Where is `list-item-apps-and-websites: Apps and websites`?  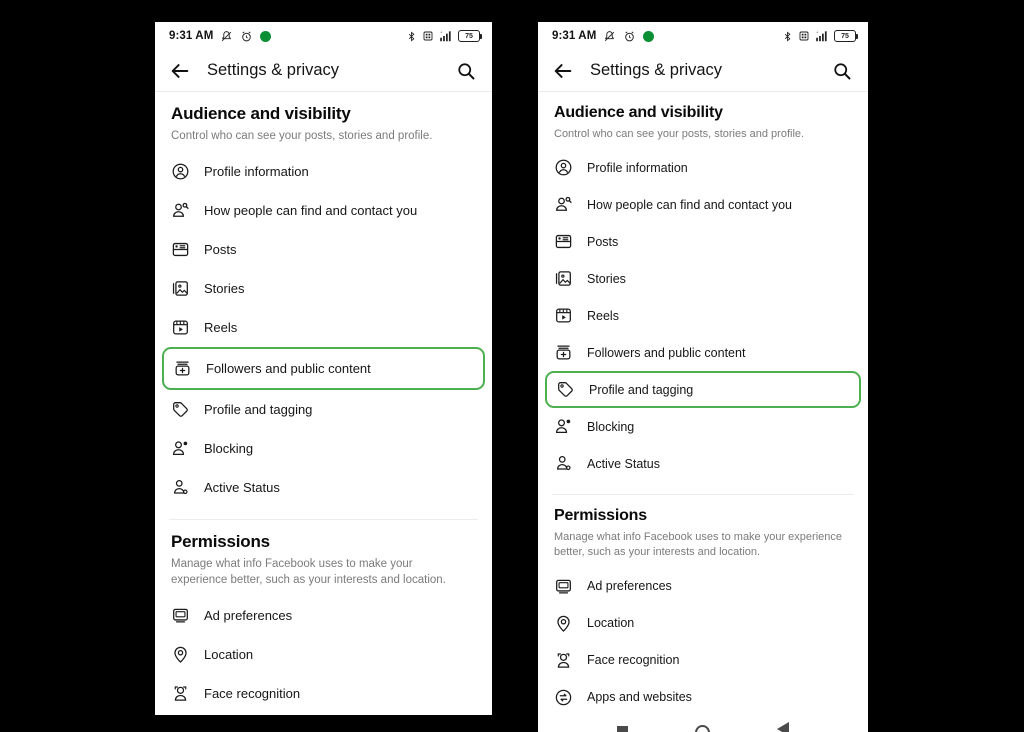 list-item-apps-and-websites: Apps and websites is located at coordinates (323, 714).